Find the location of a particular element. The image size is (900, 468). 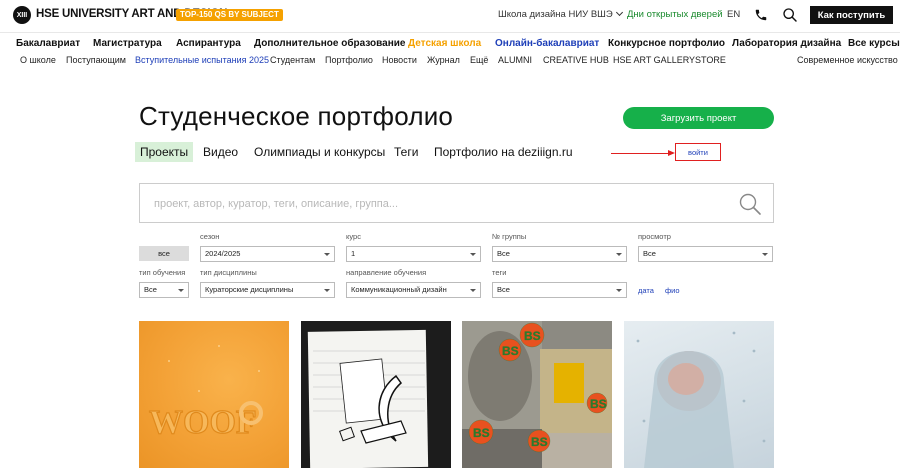

bs-badge-2: BS is located at coordinates (510, 351).